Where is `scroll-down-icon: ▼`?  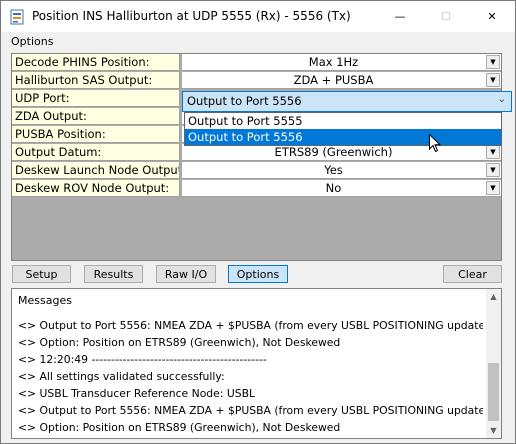 scroll-down-icon: ▼ is located at coordinates (493, 430).